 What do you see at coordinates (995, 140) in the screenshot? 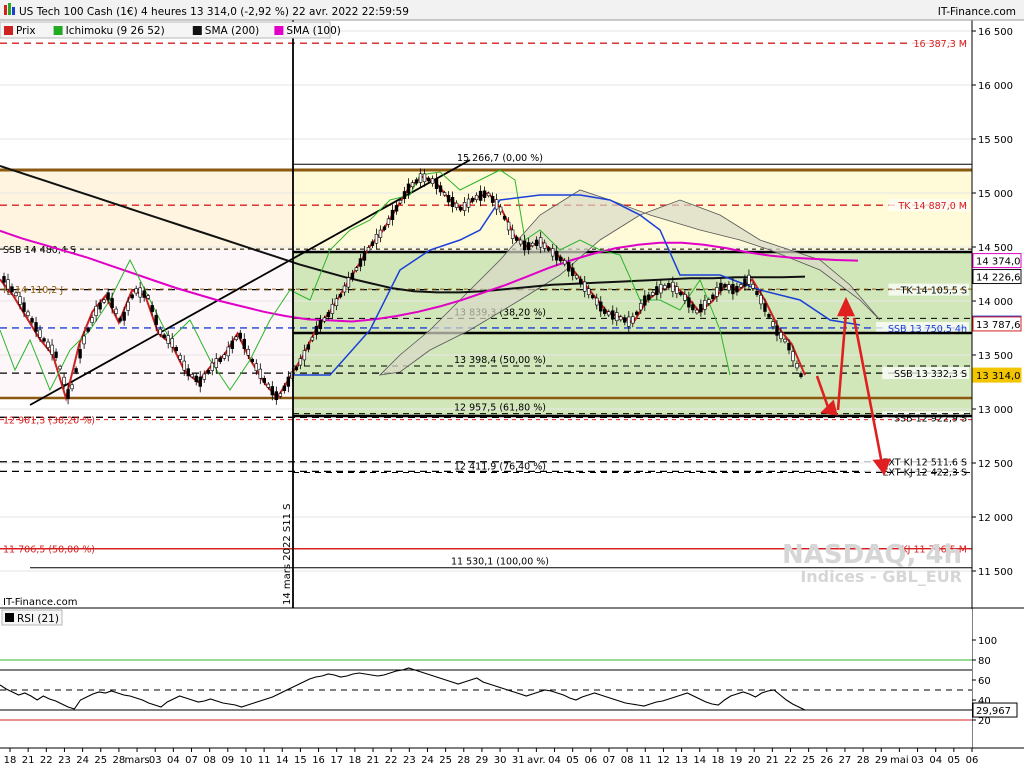
I see `y-tick-label: 15 500` at bounding box center [995, 140].